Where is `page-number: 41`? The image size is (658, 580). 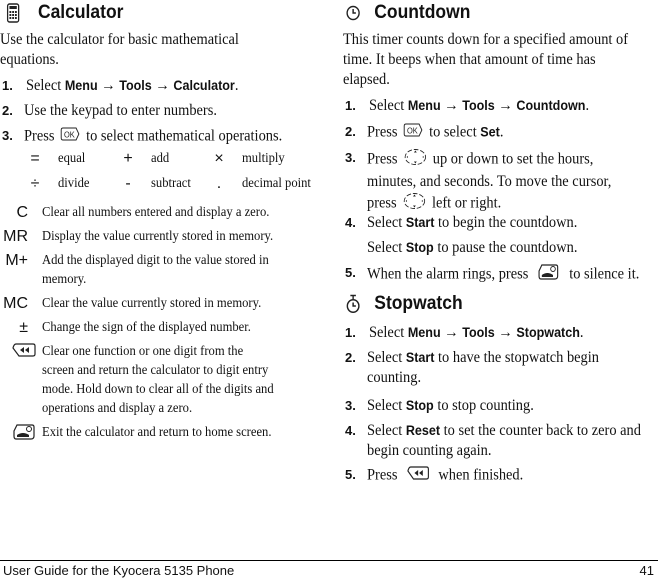 page-number: 41 is located at coordinates (646, 570).